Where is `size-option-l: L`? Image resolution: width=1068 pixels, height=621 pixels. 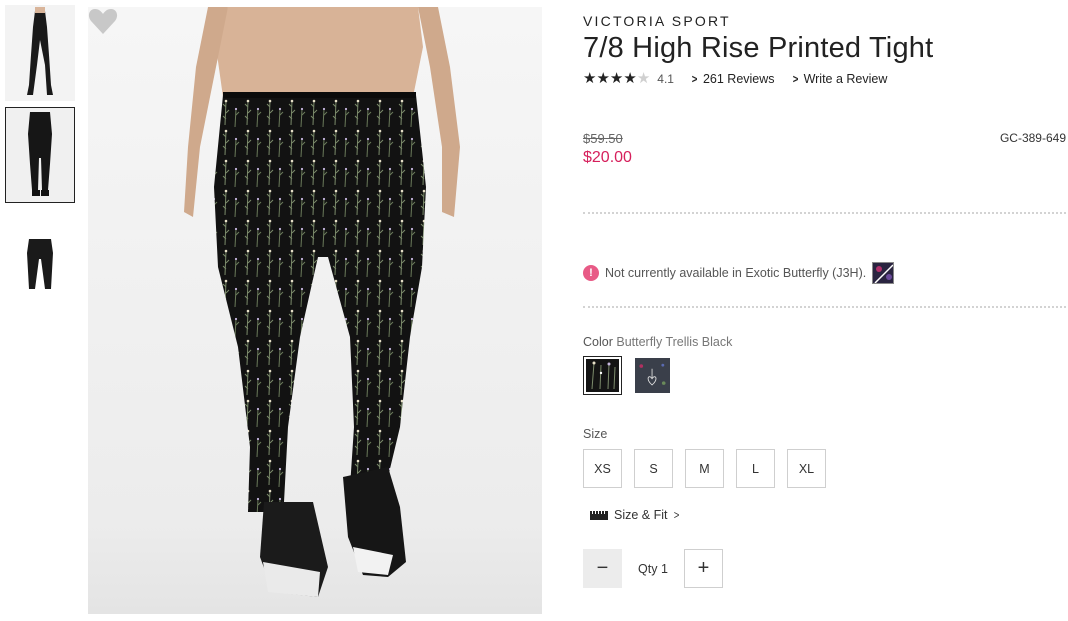 size-option-l: L is located at coordinates (755, 468).